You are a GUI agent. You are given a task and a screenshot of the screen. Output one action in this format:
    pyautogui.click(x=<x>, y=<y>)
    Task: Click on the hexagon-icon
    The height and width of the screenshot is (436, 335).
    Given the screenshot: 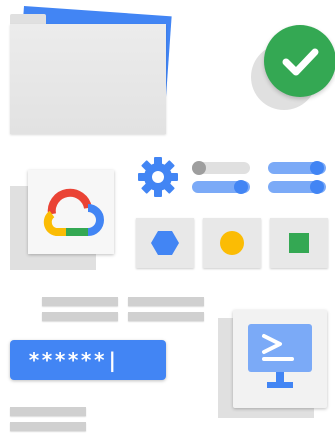 What is the action you would take?
    pyautogui.click(x=165, y=243)
    